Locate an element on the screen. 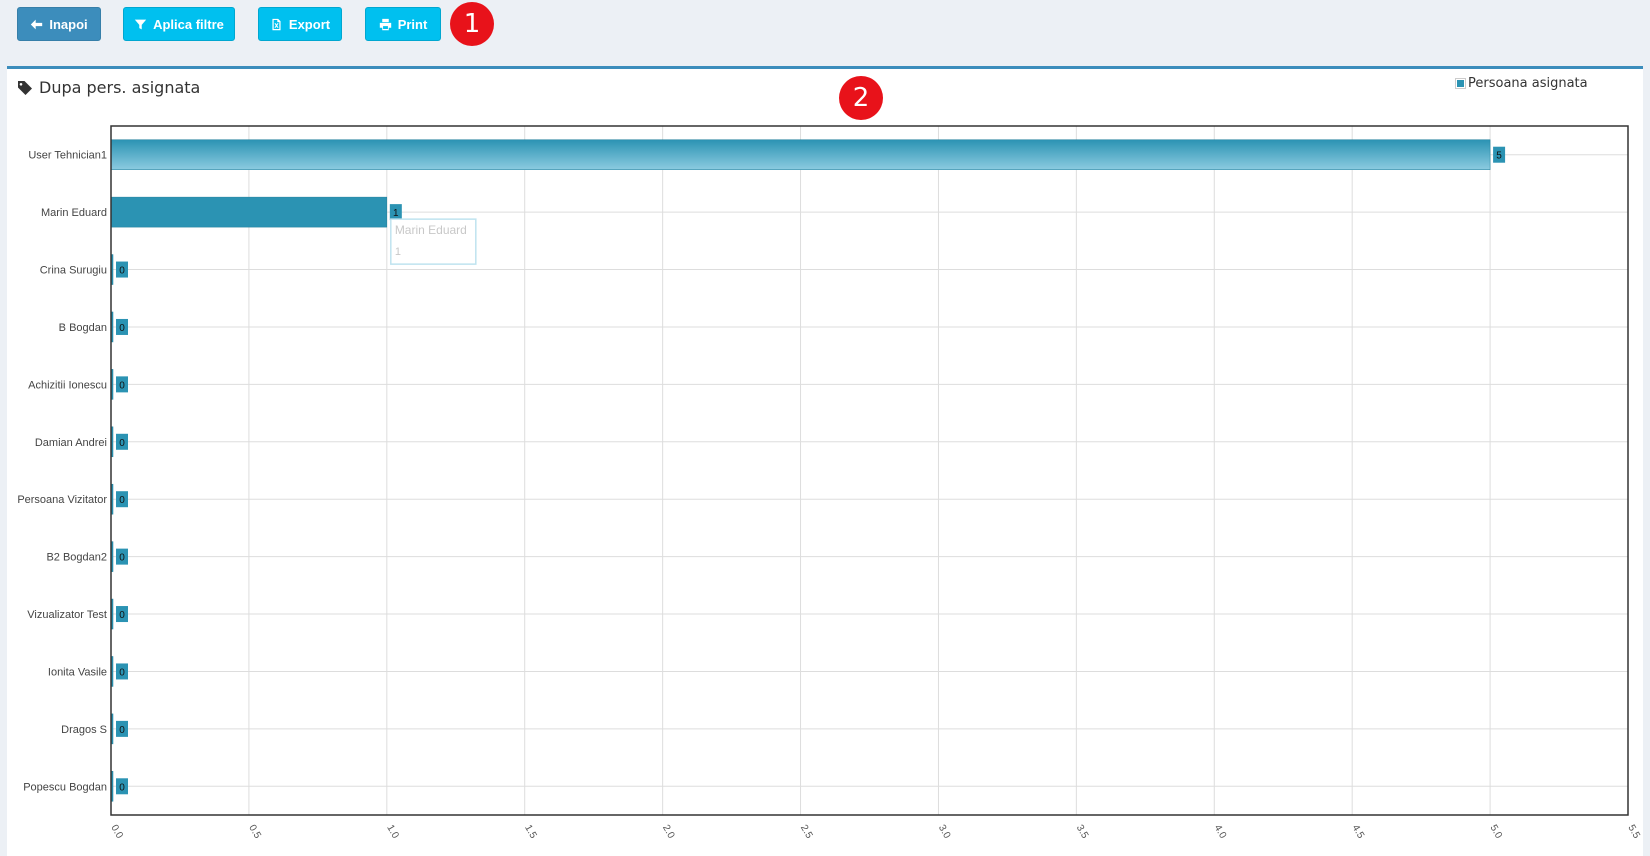 The height and width of the screenshot is (856, 1650). tooltip-label: Marin Eduard is located at coordinates (431, 230).